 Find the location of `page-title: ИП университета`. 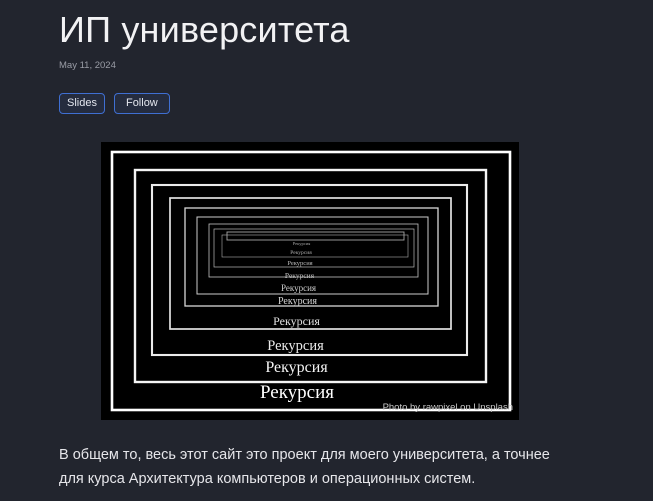

page-title: ИП университета is located at coordinates (204, 29).